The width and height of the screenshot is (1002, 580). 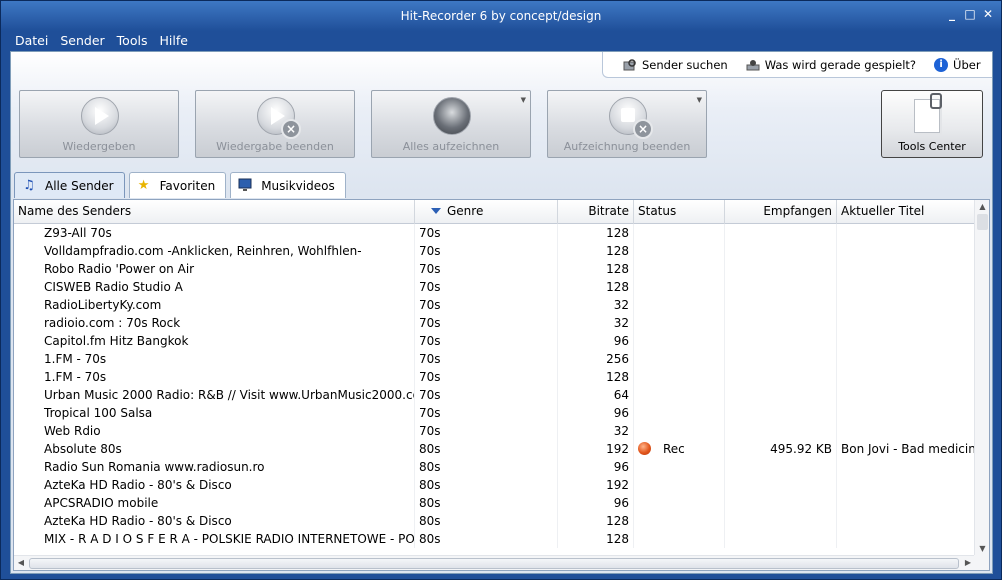 What do you see at coordinates (932, 124) in the screenshot?
I see `tools-center-button: Tools Center` at bounding box center [932, 124].